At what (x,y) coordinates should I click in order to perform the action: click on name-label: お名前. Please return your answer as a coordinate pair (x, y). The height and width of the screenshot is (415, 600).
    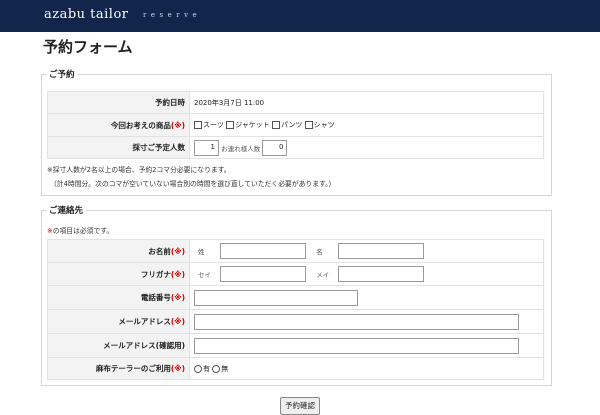
    Looking at the image, I should click on (159, 251).